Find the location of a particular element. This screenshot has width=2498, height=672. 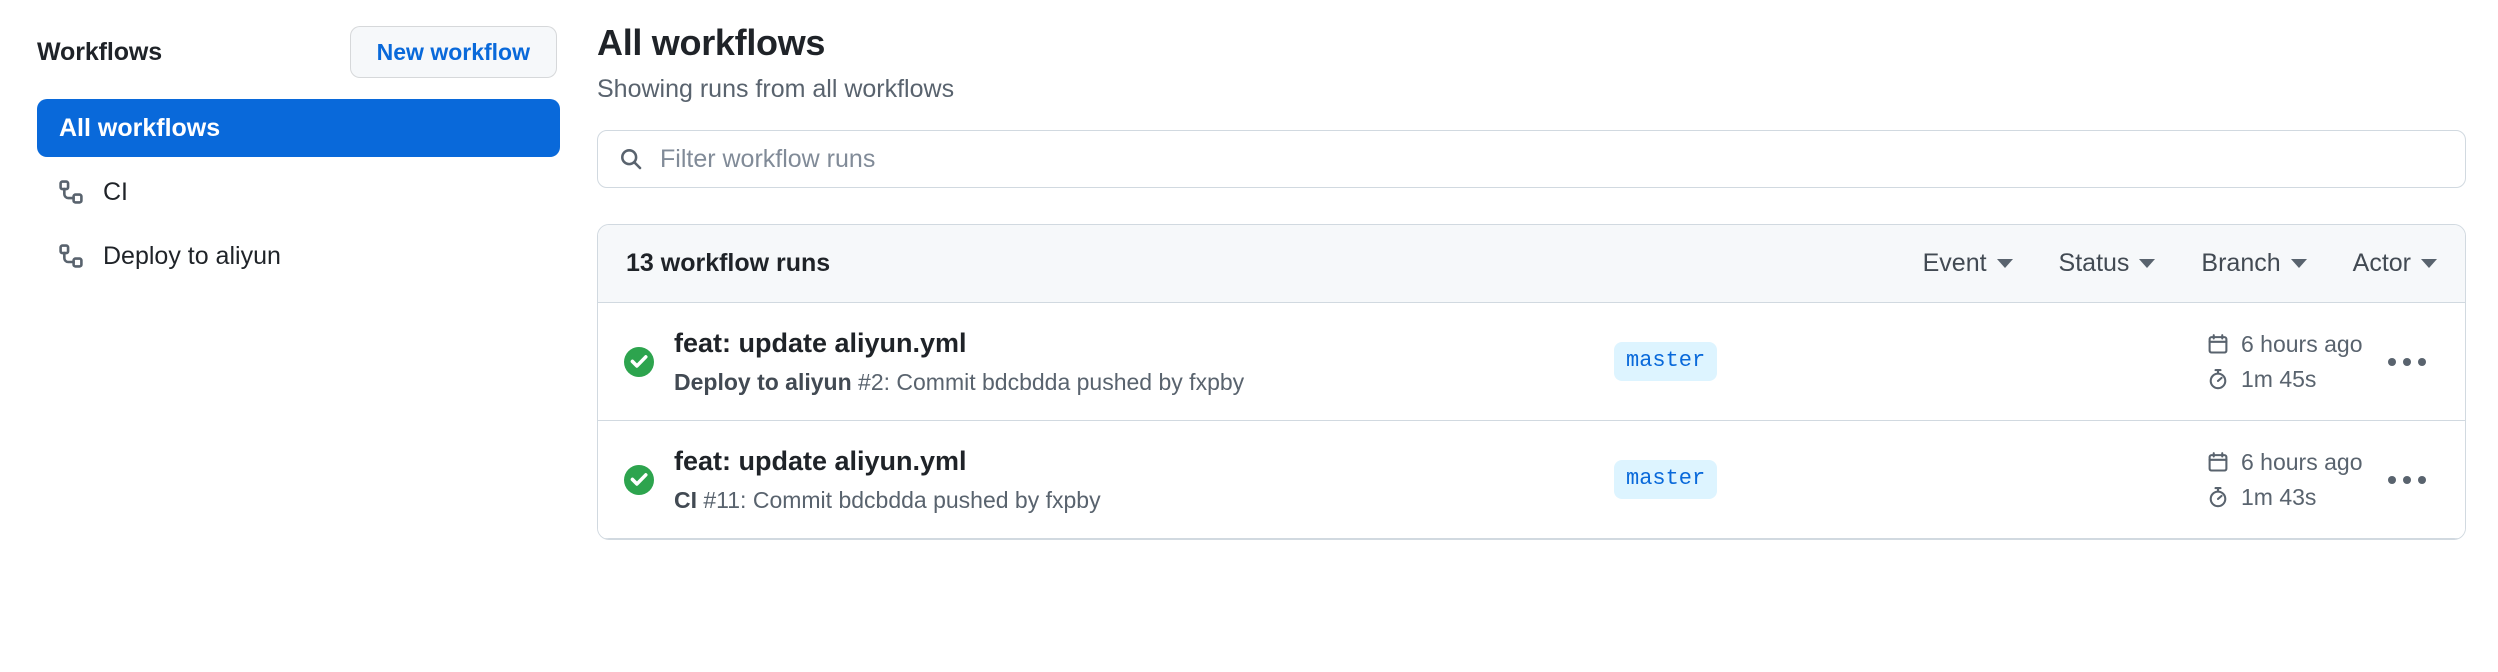

workflow-runs-count: 13 workflow runs is located at coordinates (728, 263).